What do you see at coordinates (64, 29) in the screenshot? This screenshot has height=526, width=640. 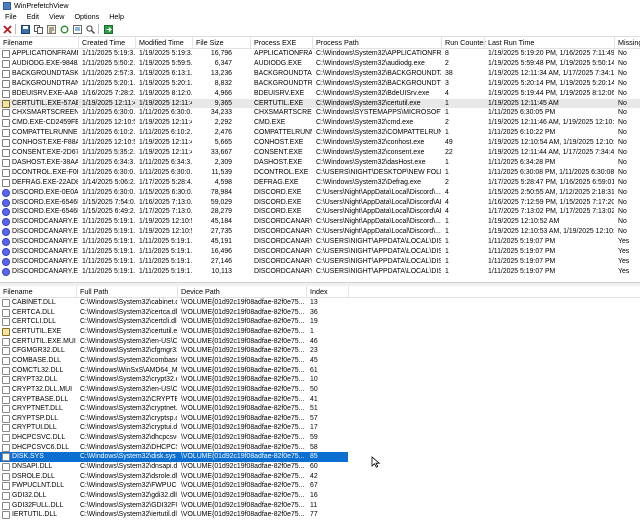 I see `refresh-icon` at bounding box center [64, 29].